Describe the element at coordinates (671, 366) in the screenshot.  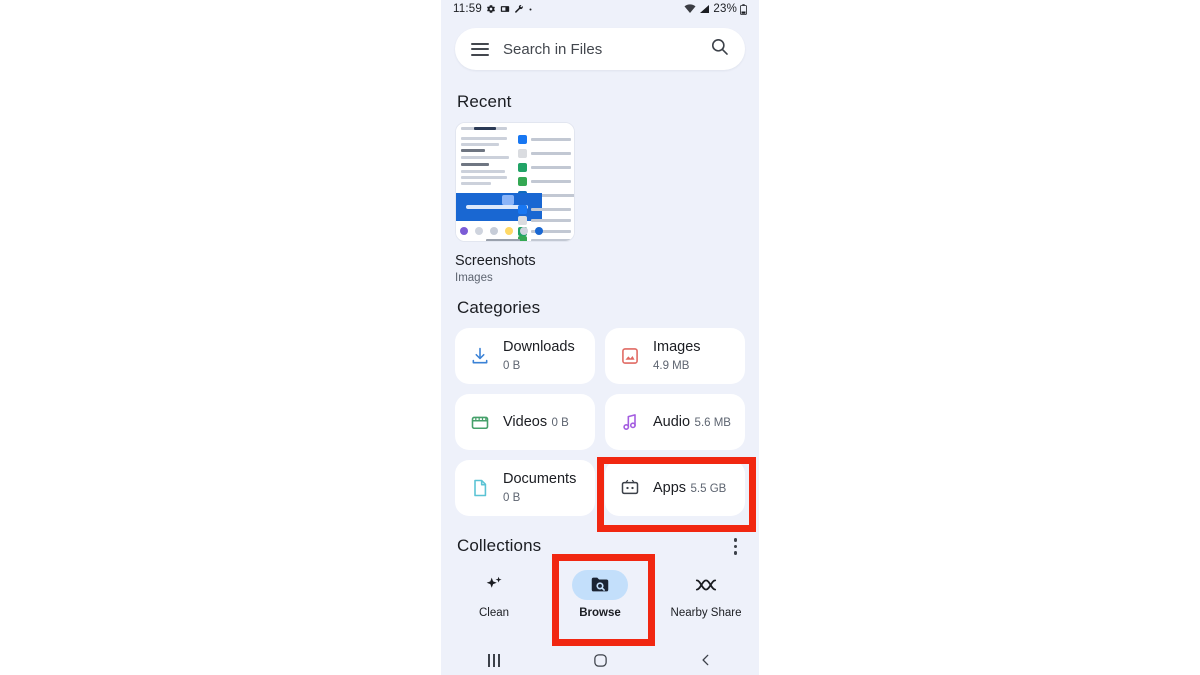
I see `category-size: 4.9 MB` at that location.